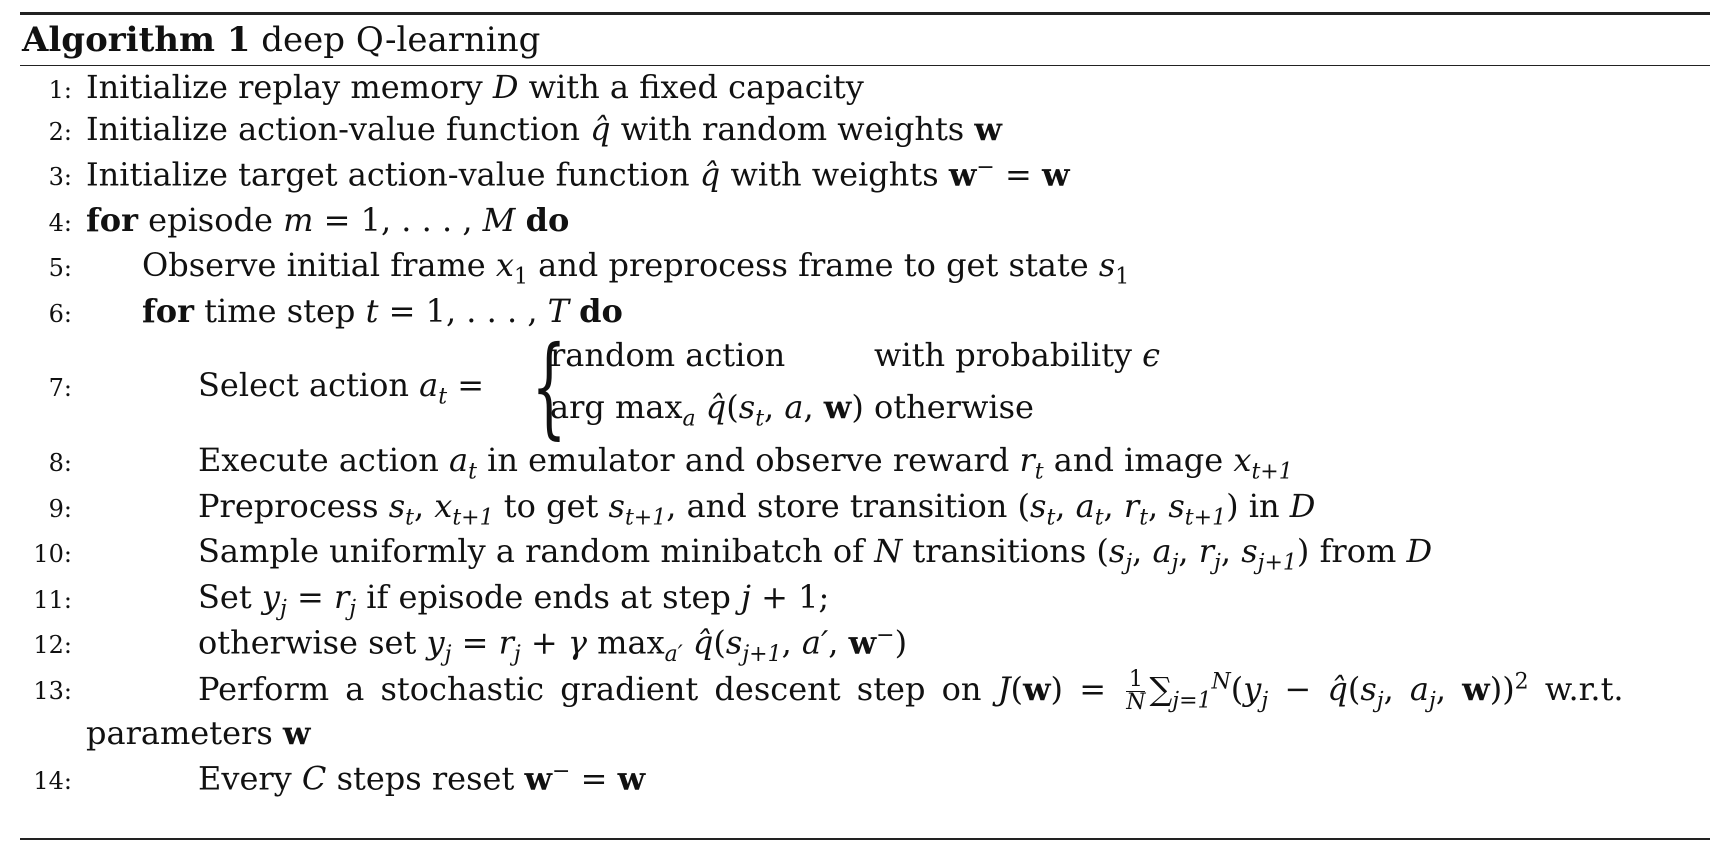 Image resolution: width=1730 pixels, height=852 pixels. What do you see at coordinates (298, 220) in the screenshot?
I see `math-var: m` at bounding box center [298, 220].